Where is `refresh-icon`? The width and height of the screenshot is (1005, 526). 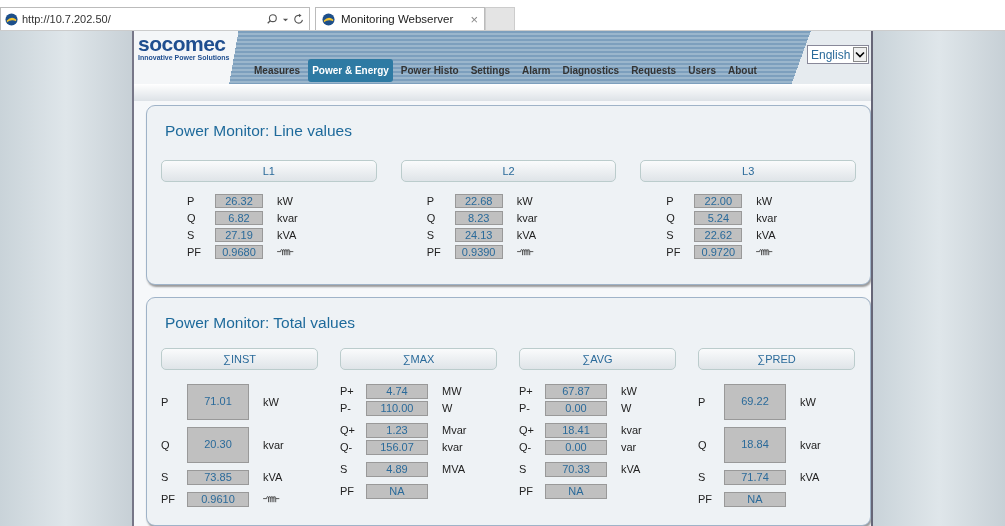
refresh-icon is located at coordinates (299, 19).